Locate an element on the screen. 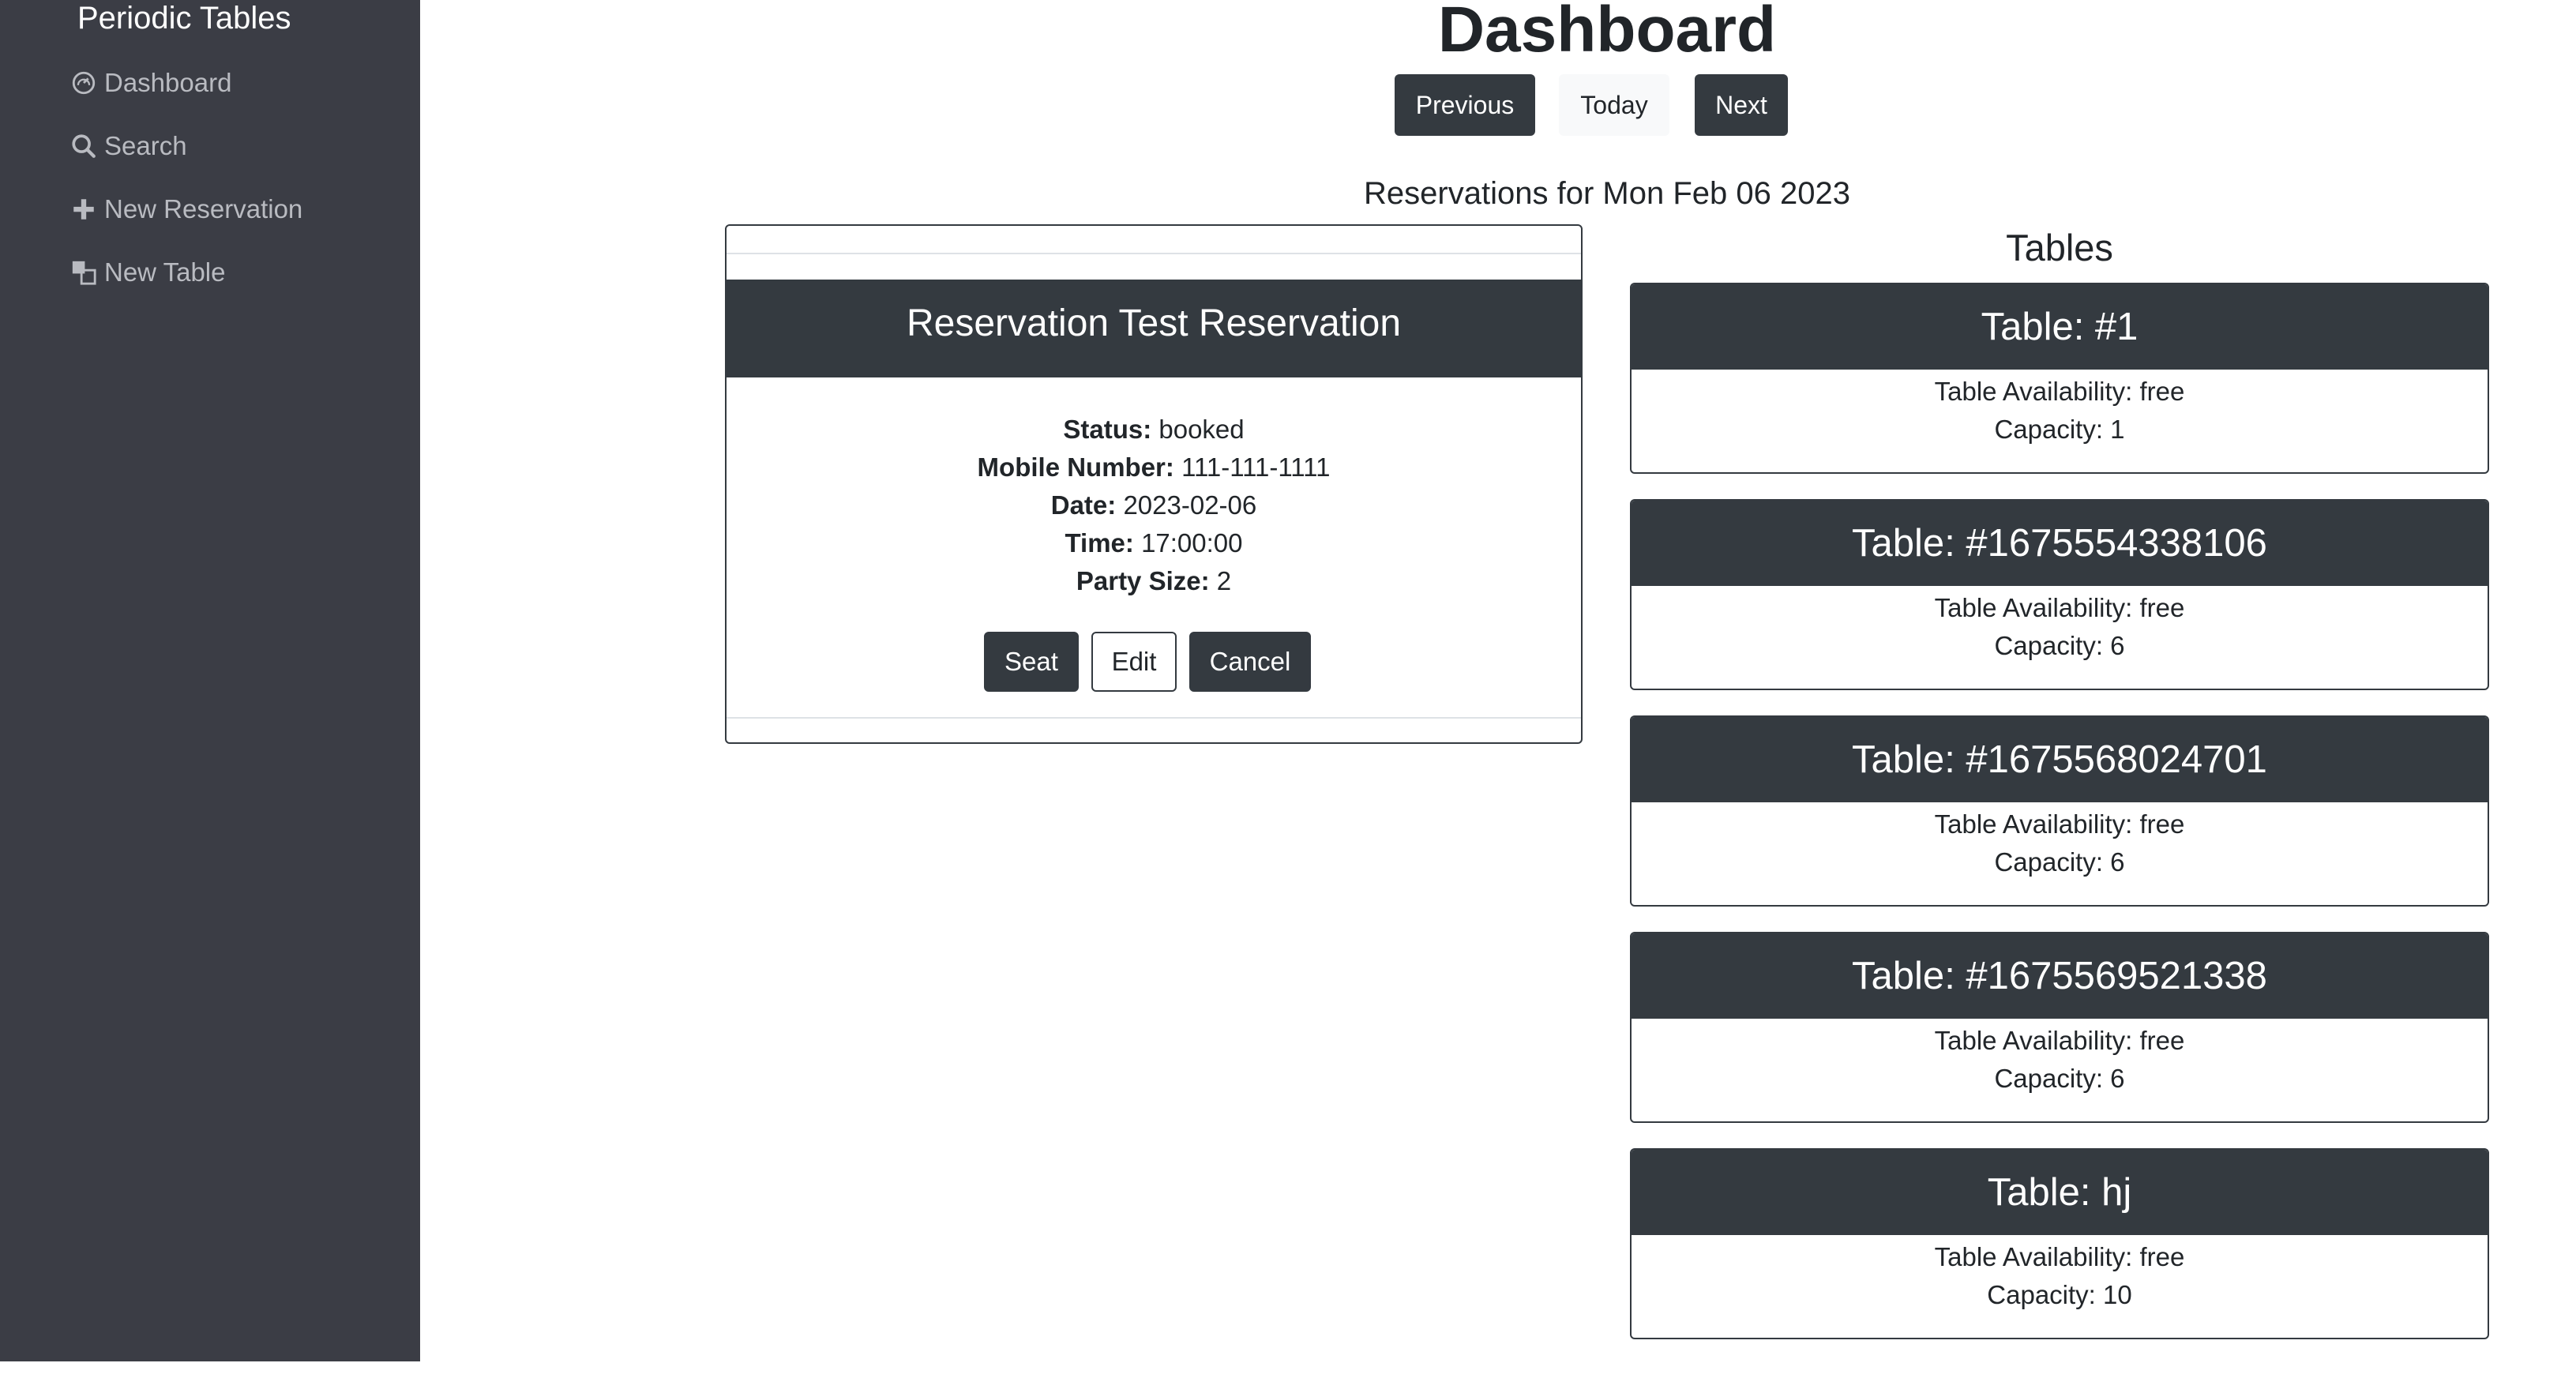 The width and height of the screenshot is (2576, 1393). previous-button: Previous is located at coordinates (1465, 105).